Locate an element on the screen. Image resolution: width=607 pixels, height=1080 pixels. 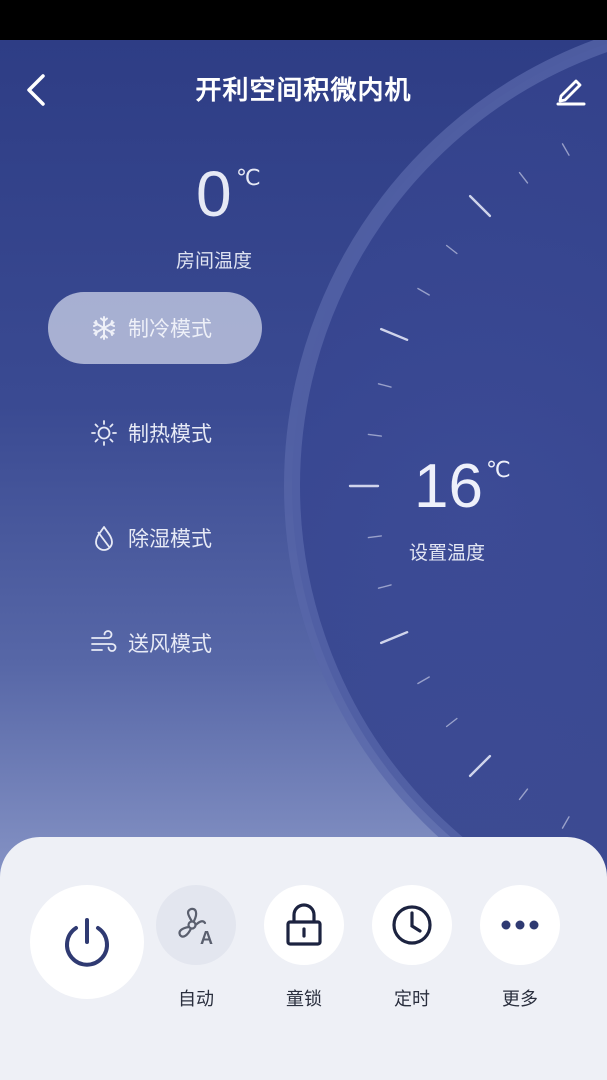
child-lock-button is located at coordinates (304, 925).